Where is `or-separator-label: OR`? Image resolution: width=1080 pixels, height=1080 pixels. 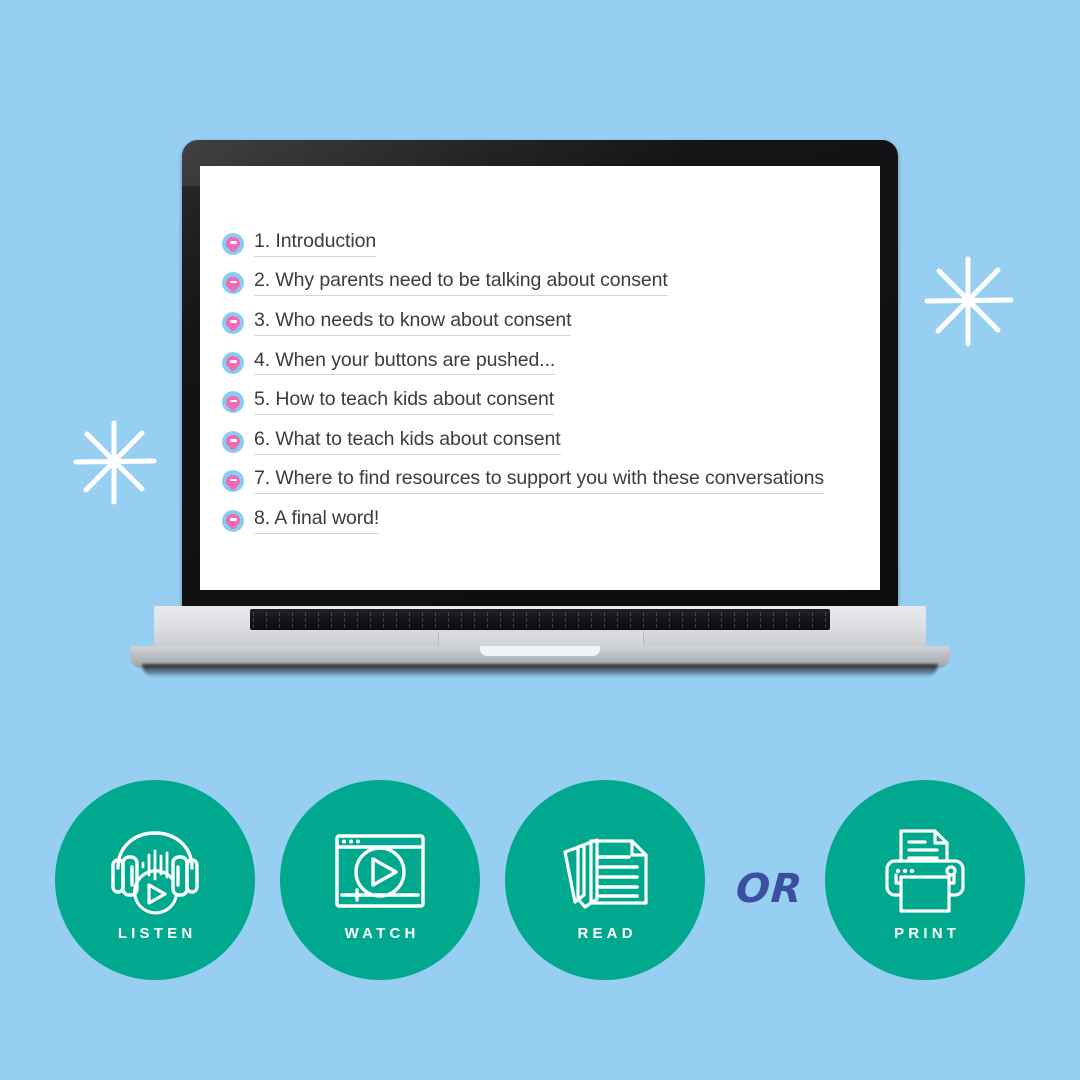
or-separator-label: OR is located at coordinates (769, 889).